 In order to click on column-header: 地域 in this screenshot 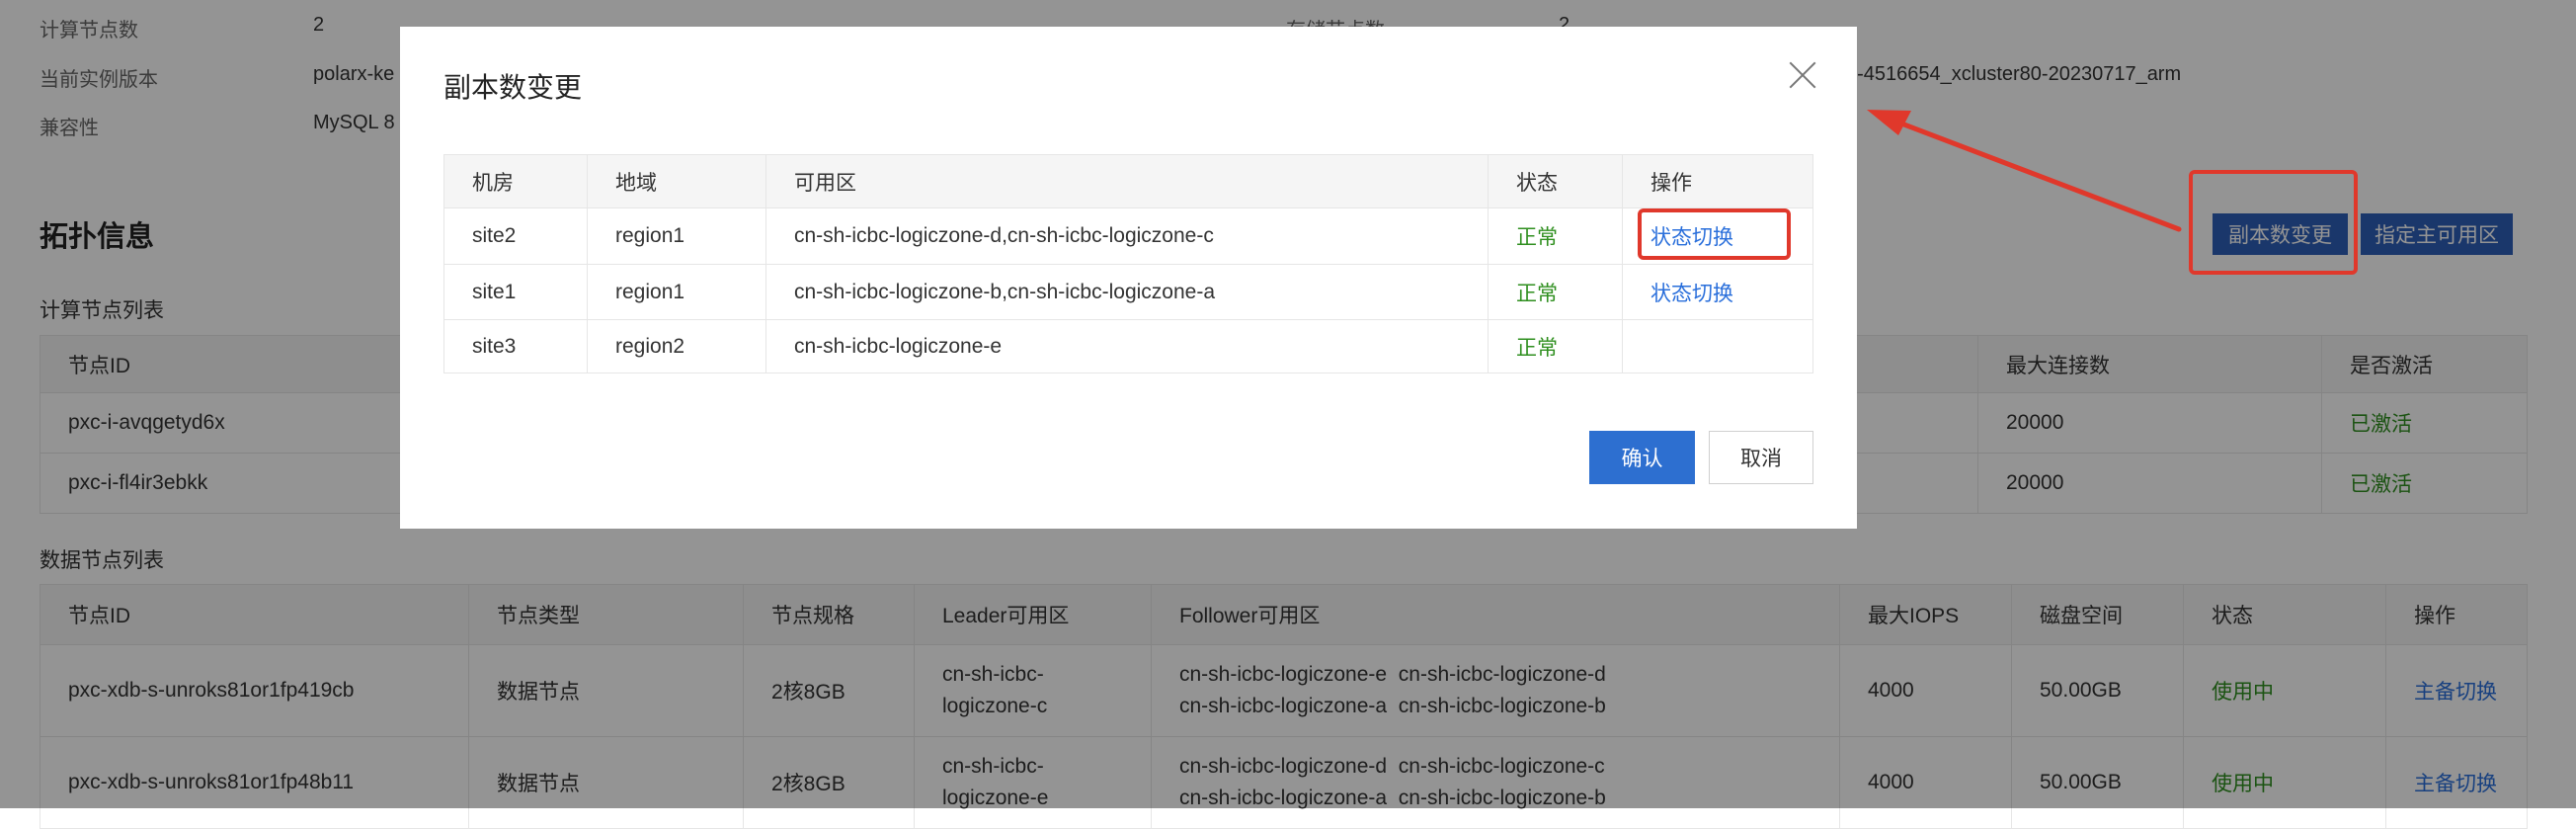, I will do `click(676, 181)`.